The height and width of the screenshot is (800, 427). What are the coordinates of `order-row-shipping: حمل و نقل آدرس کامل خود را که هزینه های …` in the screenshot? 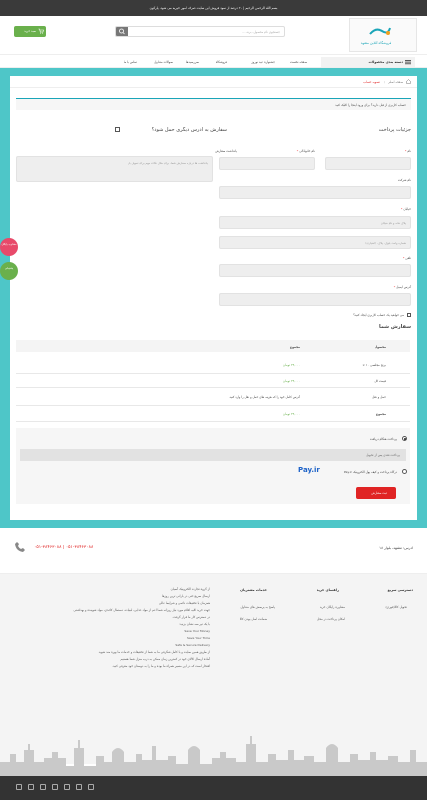 It's located at (213, 397).